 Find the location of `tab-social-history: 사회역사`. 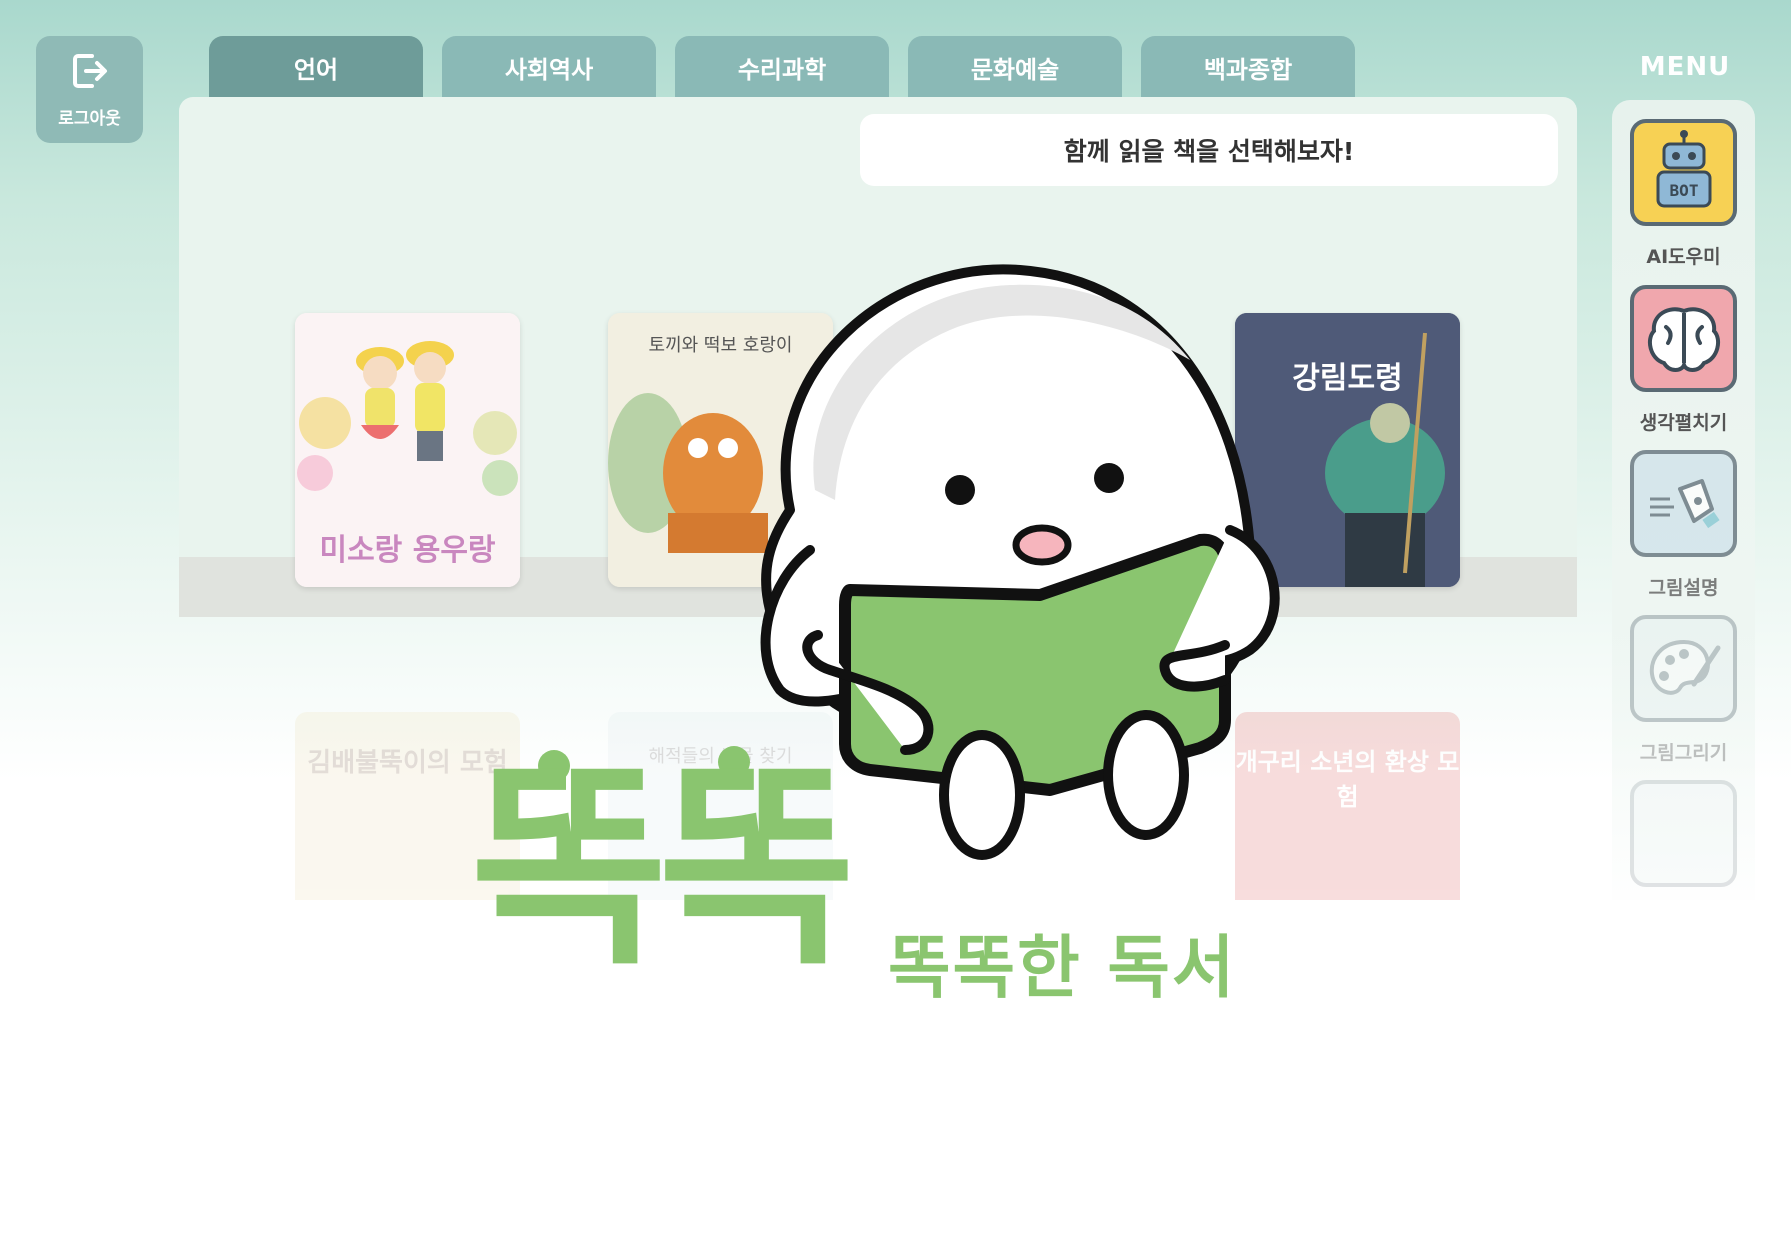

tab-social-history: 사회역사 is located at coordinates (549, 67).